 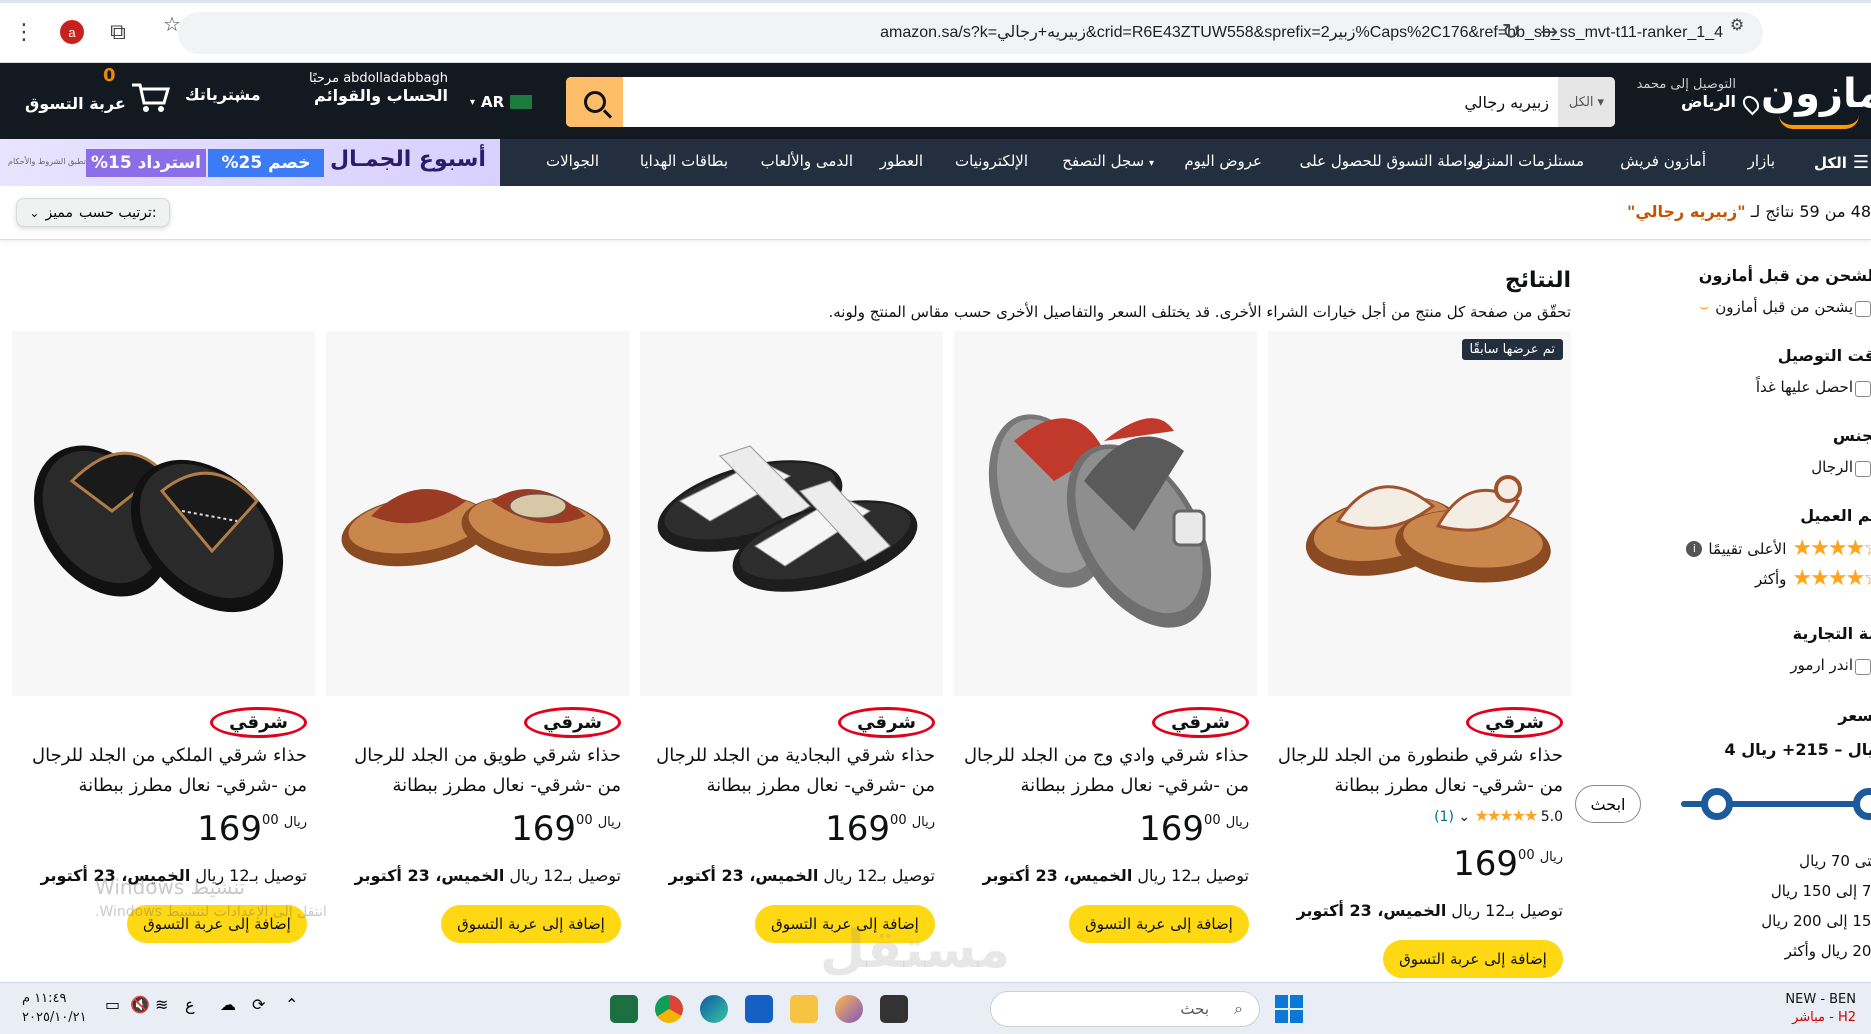 I want to click on excel-icon, so click(x=624, y=1009).